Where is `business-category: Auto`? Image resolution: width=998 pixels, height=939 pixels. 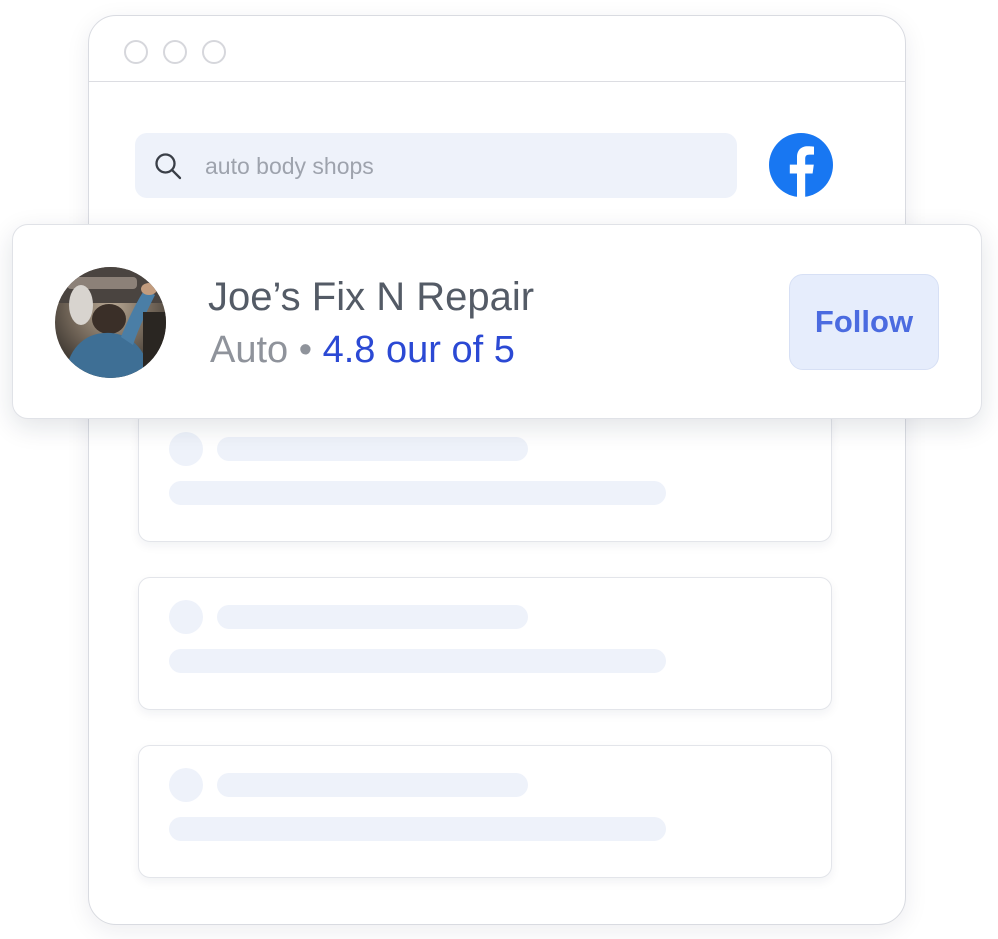
business-category: Auto is located at coordinates (249, 350).